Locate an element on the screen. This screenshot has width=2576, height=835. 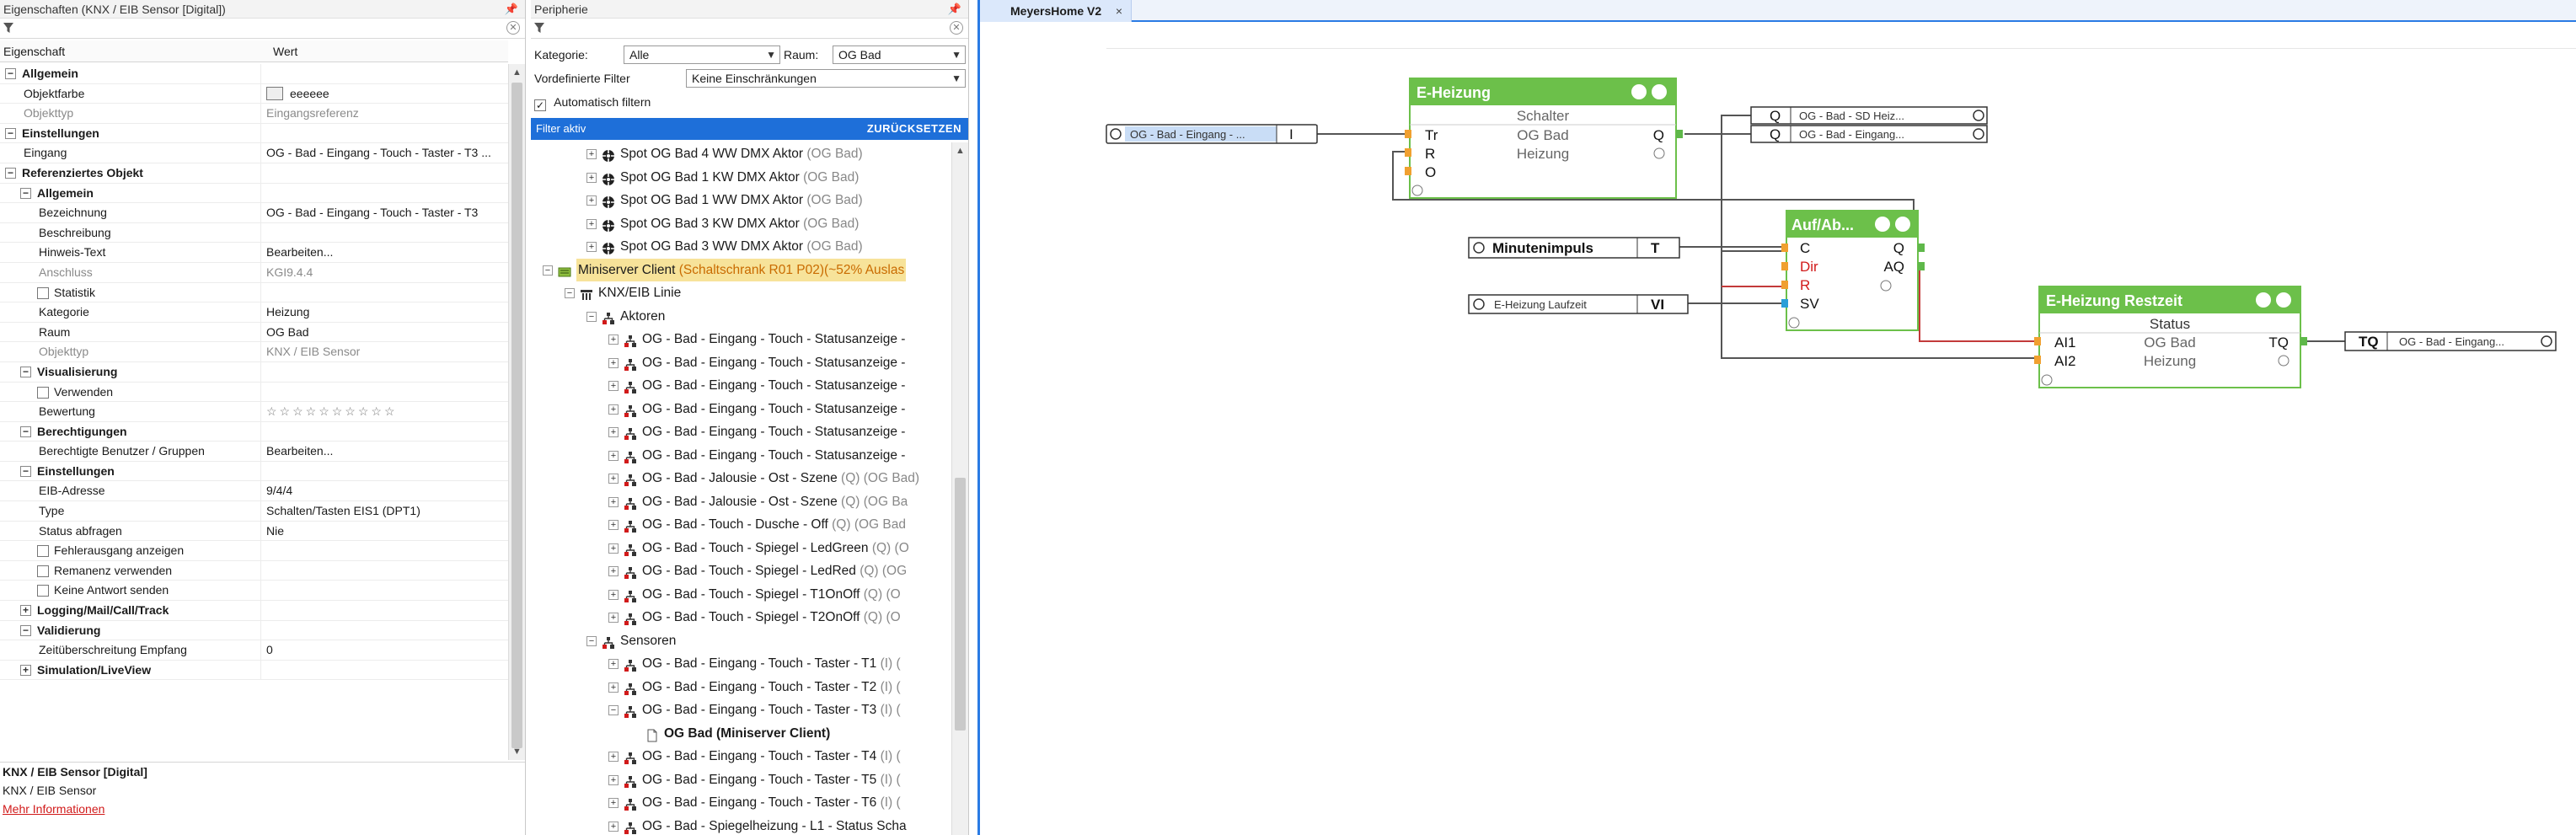
property-value: KNX / EIB Sensor is located at coordinates (385, 352).